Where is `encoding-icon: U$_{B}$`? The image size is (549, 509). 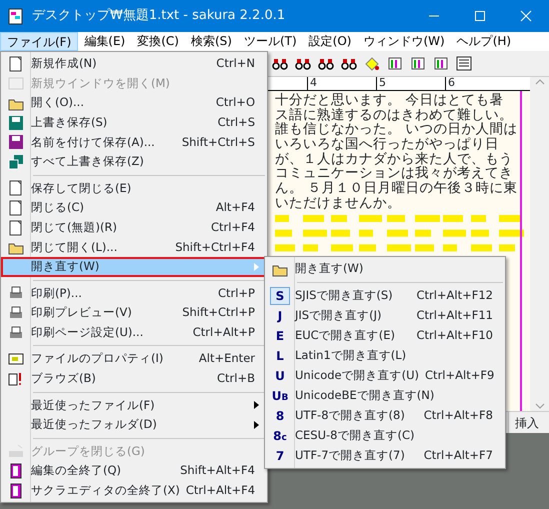
encoding-icon: U$_{B}$ is located at coordinates (280, 396).